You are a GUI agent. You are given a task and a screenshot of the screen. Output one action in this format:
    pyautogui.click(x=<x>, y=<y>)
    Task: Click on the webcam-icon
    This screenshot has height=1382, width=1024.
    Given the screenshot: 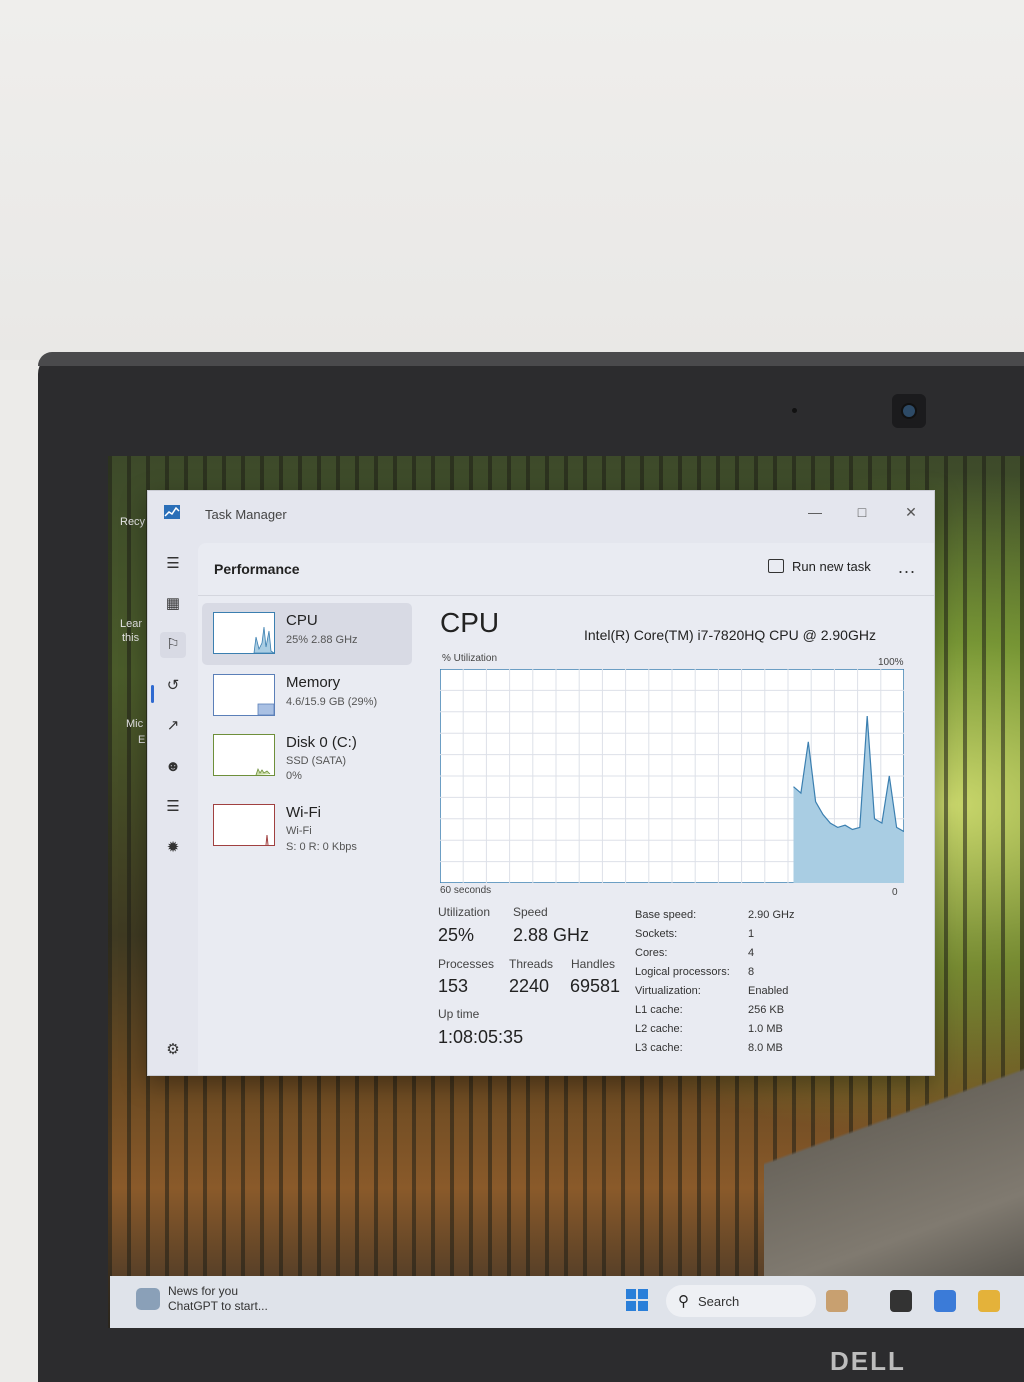 What is the action you would take?
    pyautogui.click(x=909, y=411)
    